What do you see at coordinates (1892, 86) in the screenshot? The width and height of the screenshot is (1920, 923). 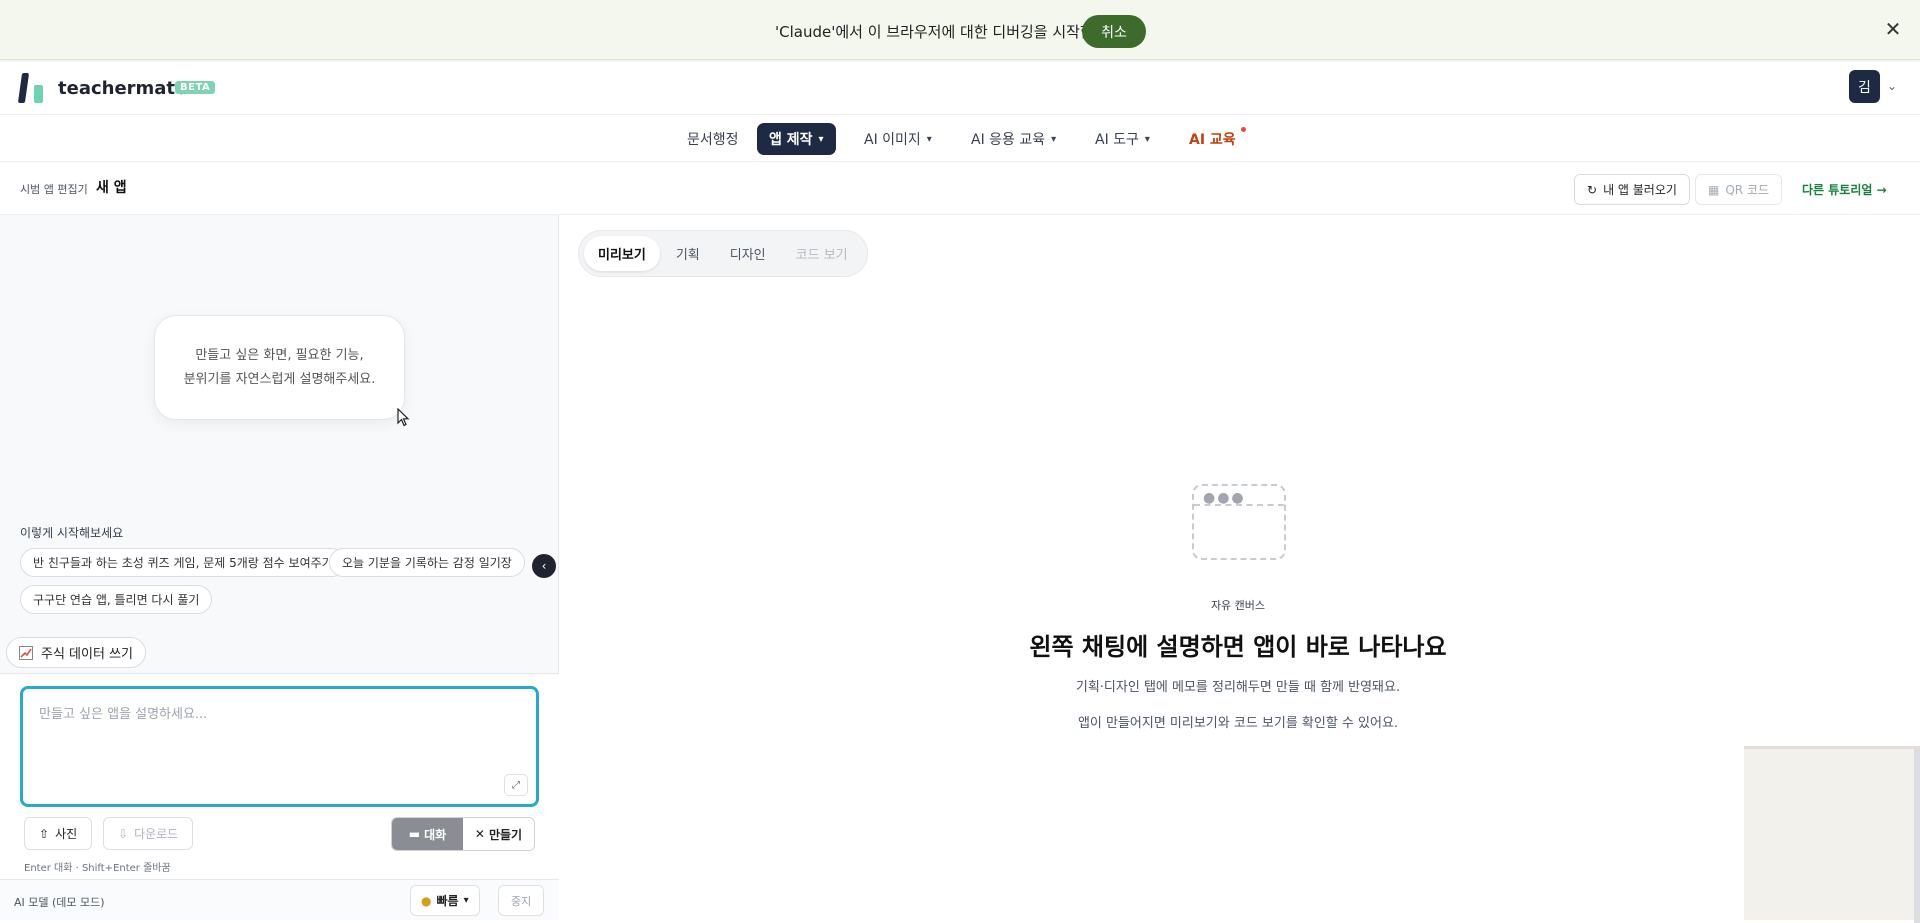 I see `chevron-down-icon: ⌄` at bounding box center [1892, 86].